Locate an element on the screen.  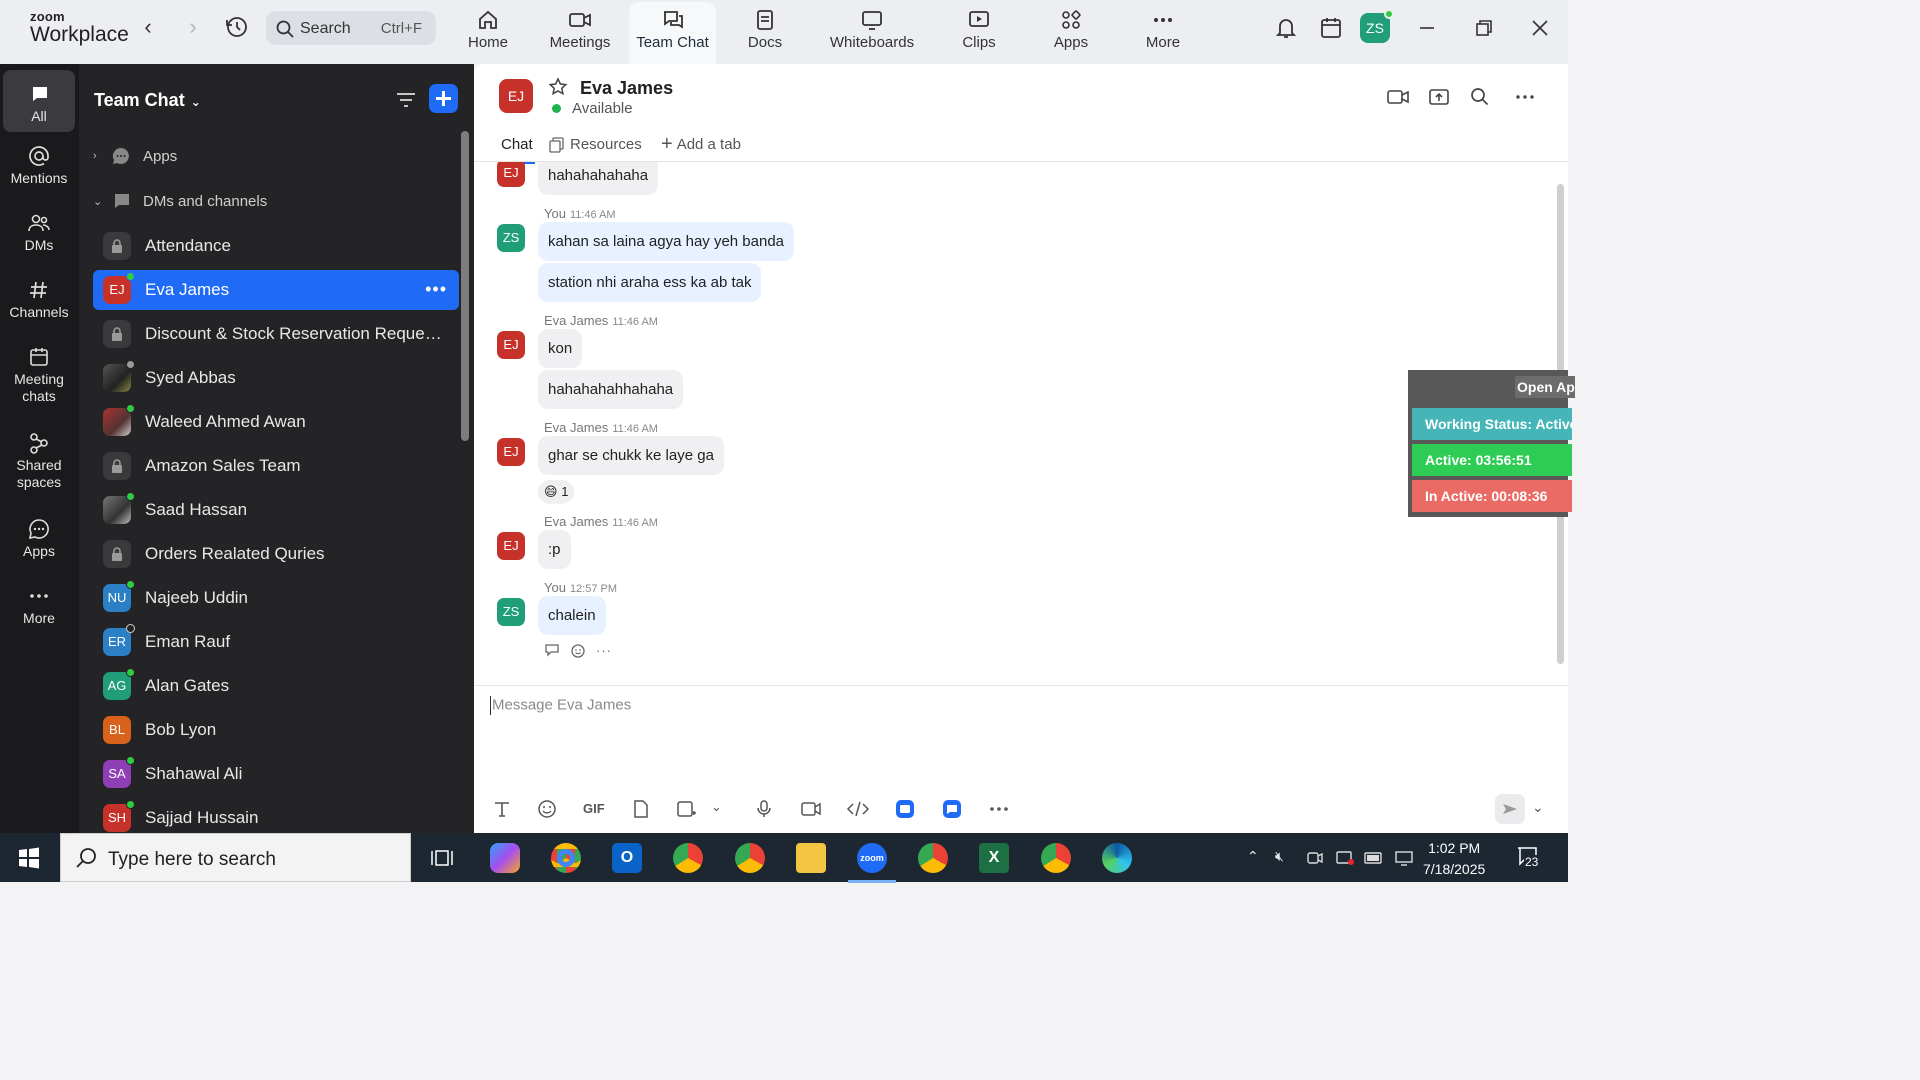
rail-item-dms: DMs is located at coordinates (39, 231).